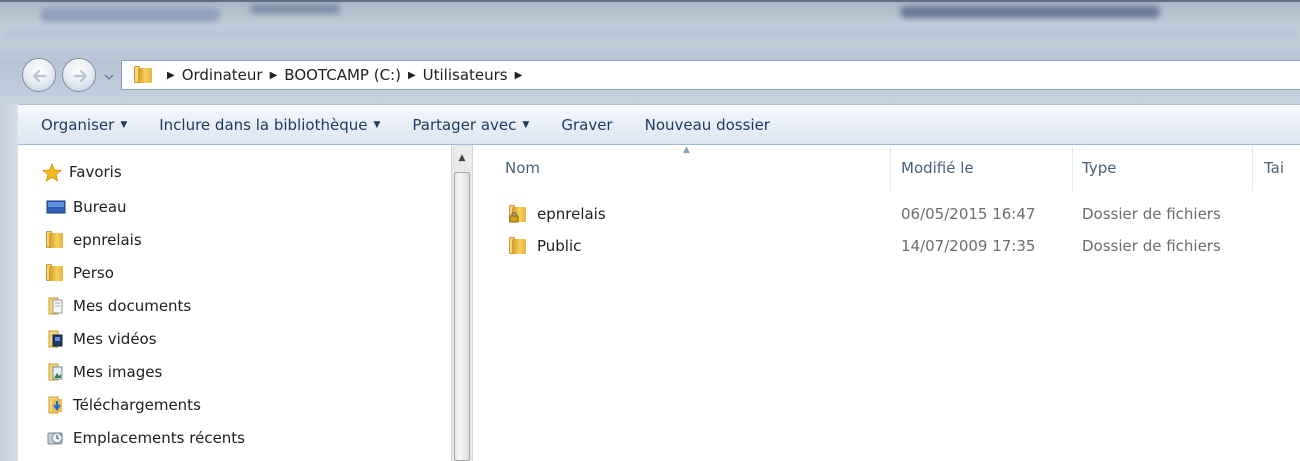  I want to click on sidebar-item-mes-documents: Mes documents, so click(118, 306).